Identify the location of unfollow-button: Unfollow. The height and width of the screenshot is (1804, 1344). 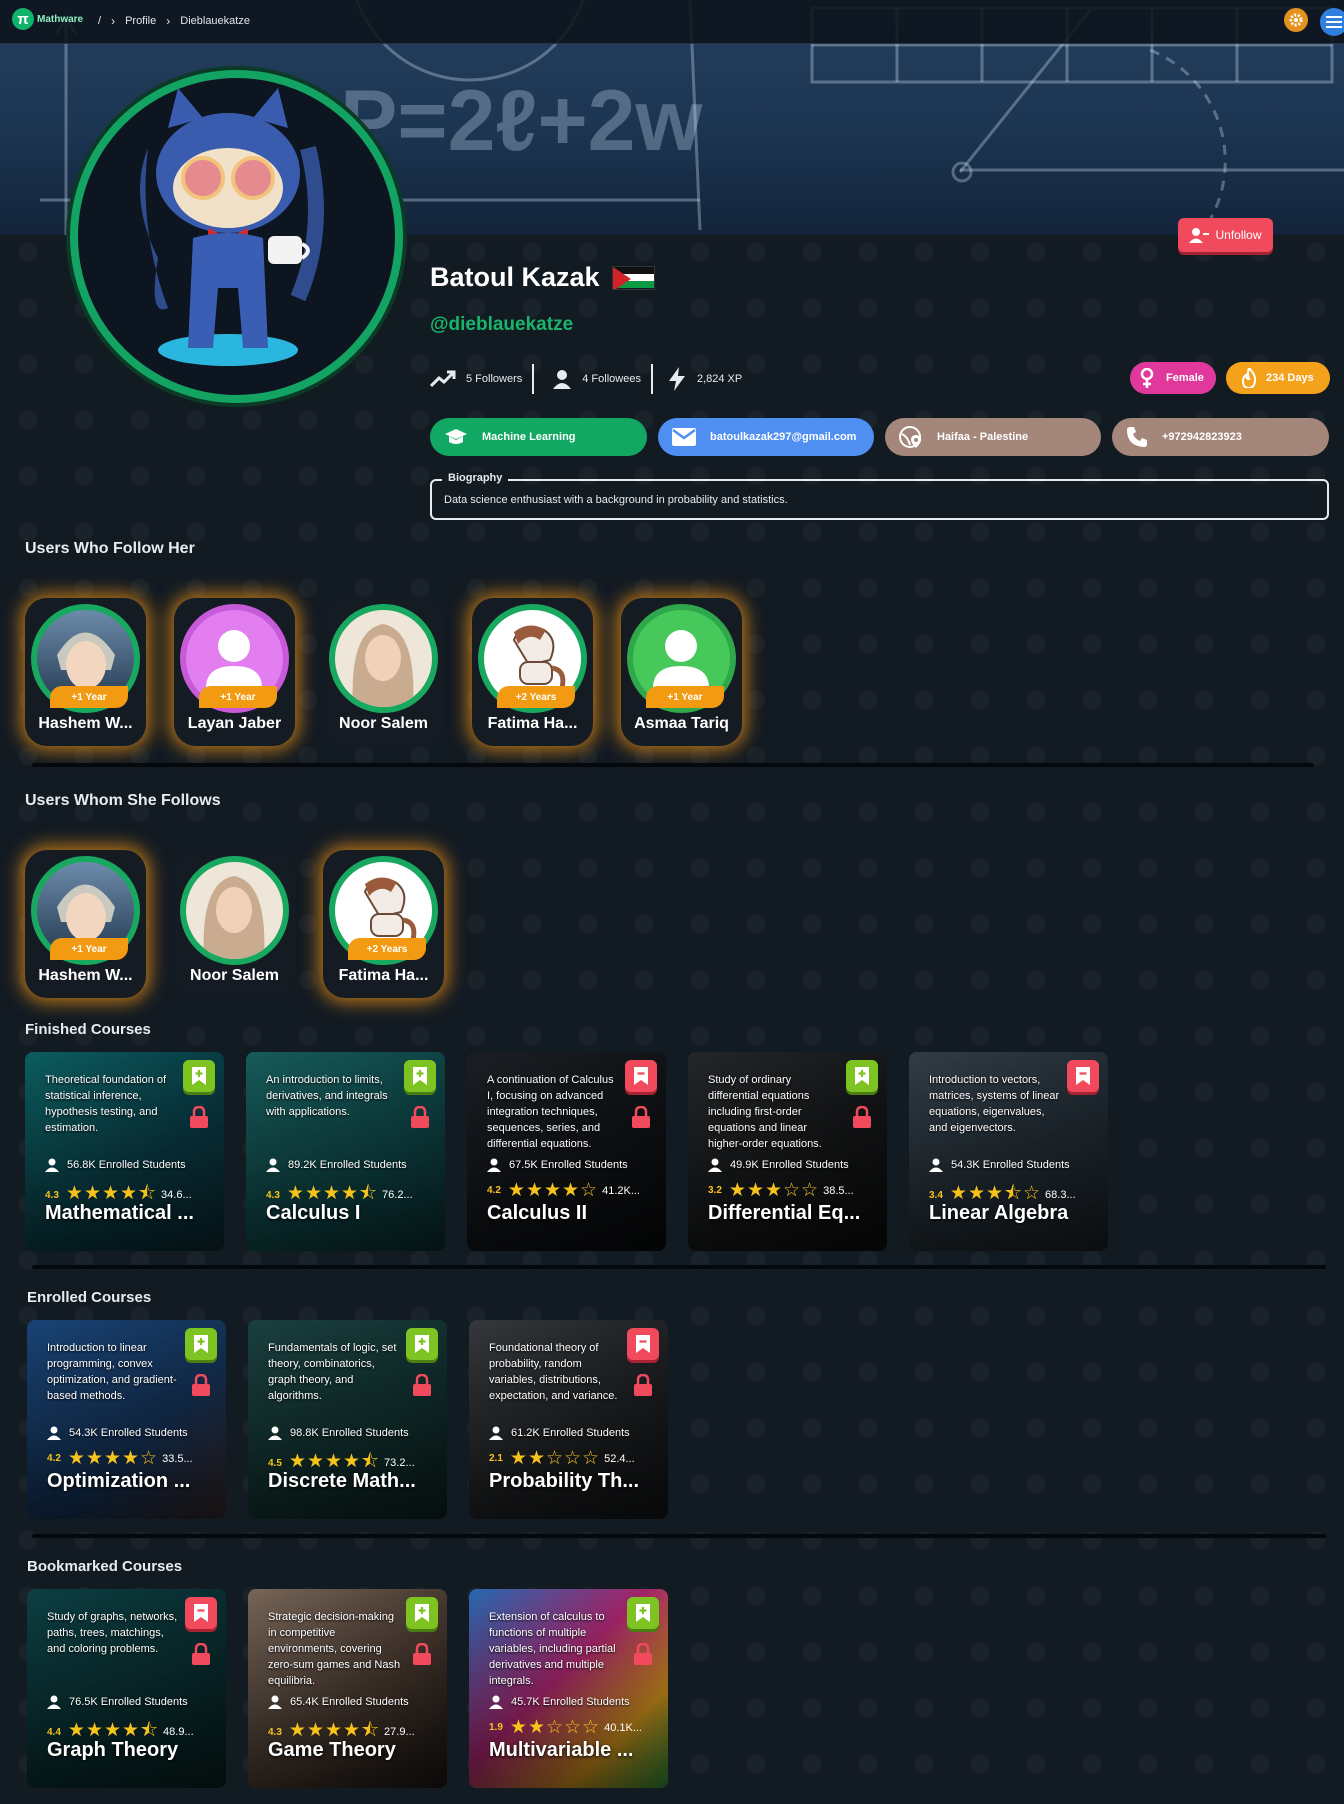
(1225, 235).